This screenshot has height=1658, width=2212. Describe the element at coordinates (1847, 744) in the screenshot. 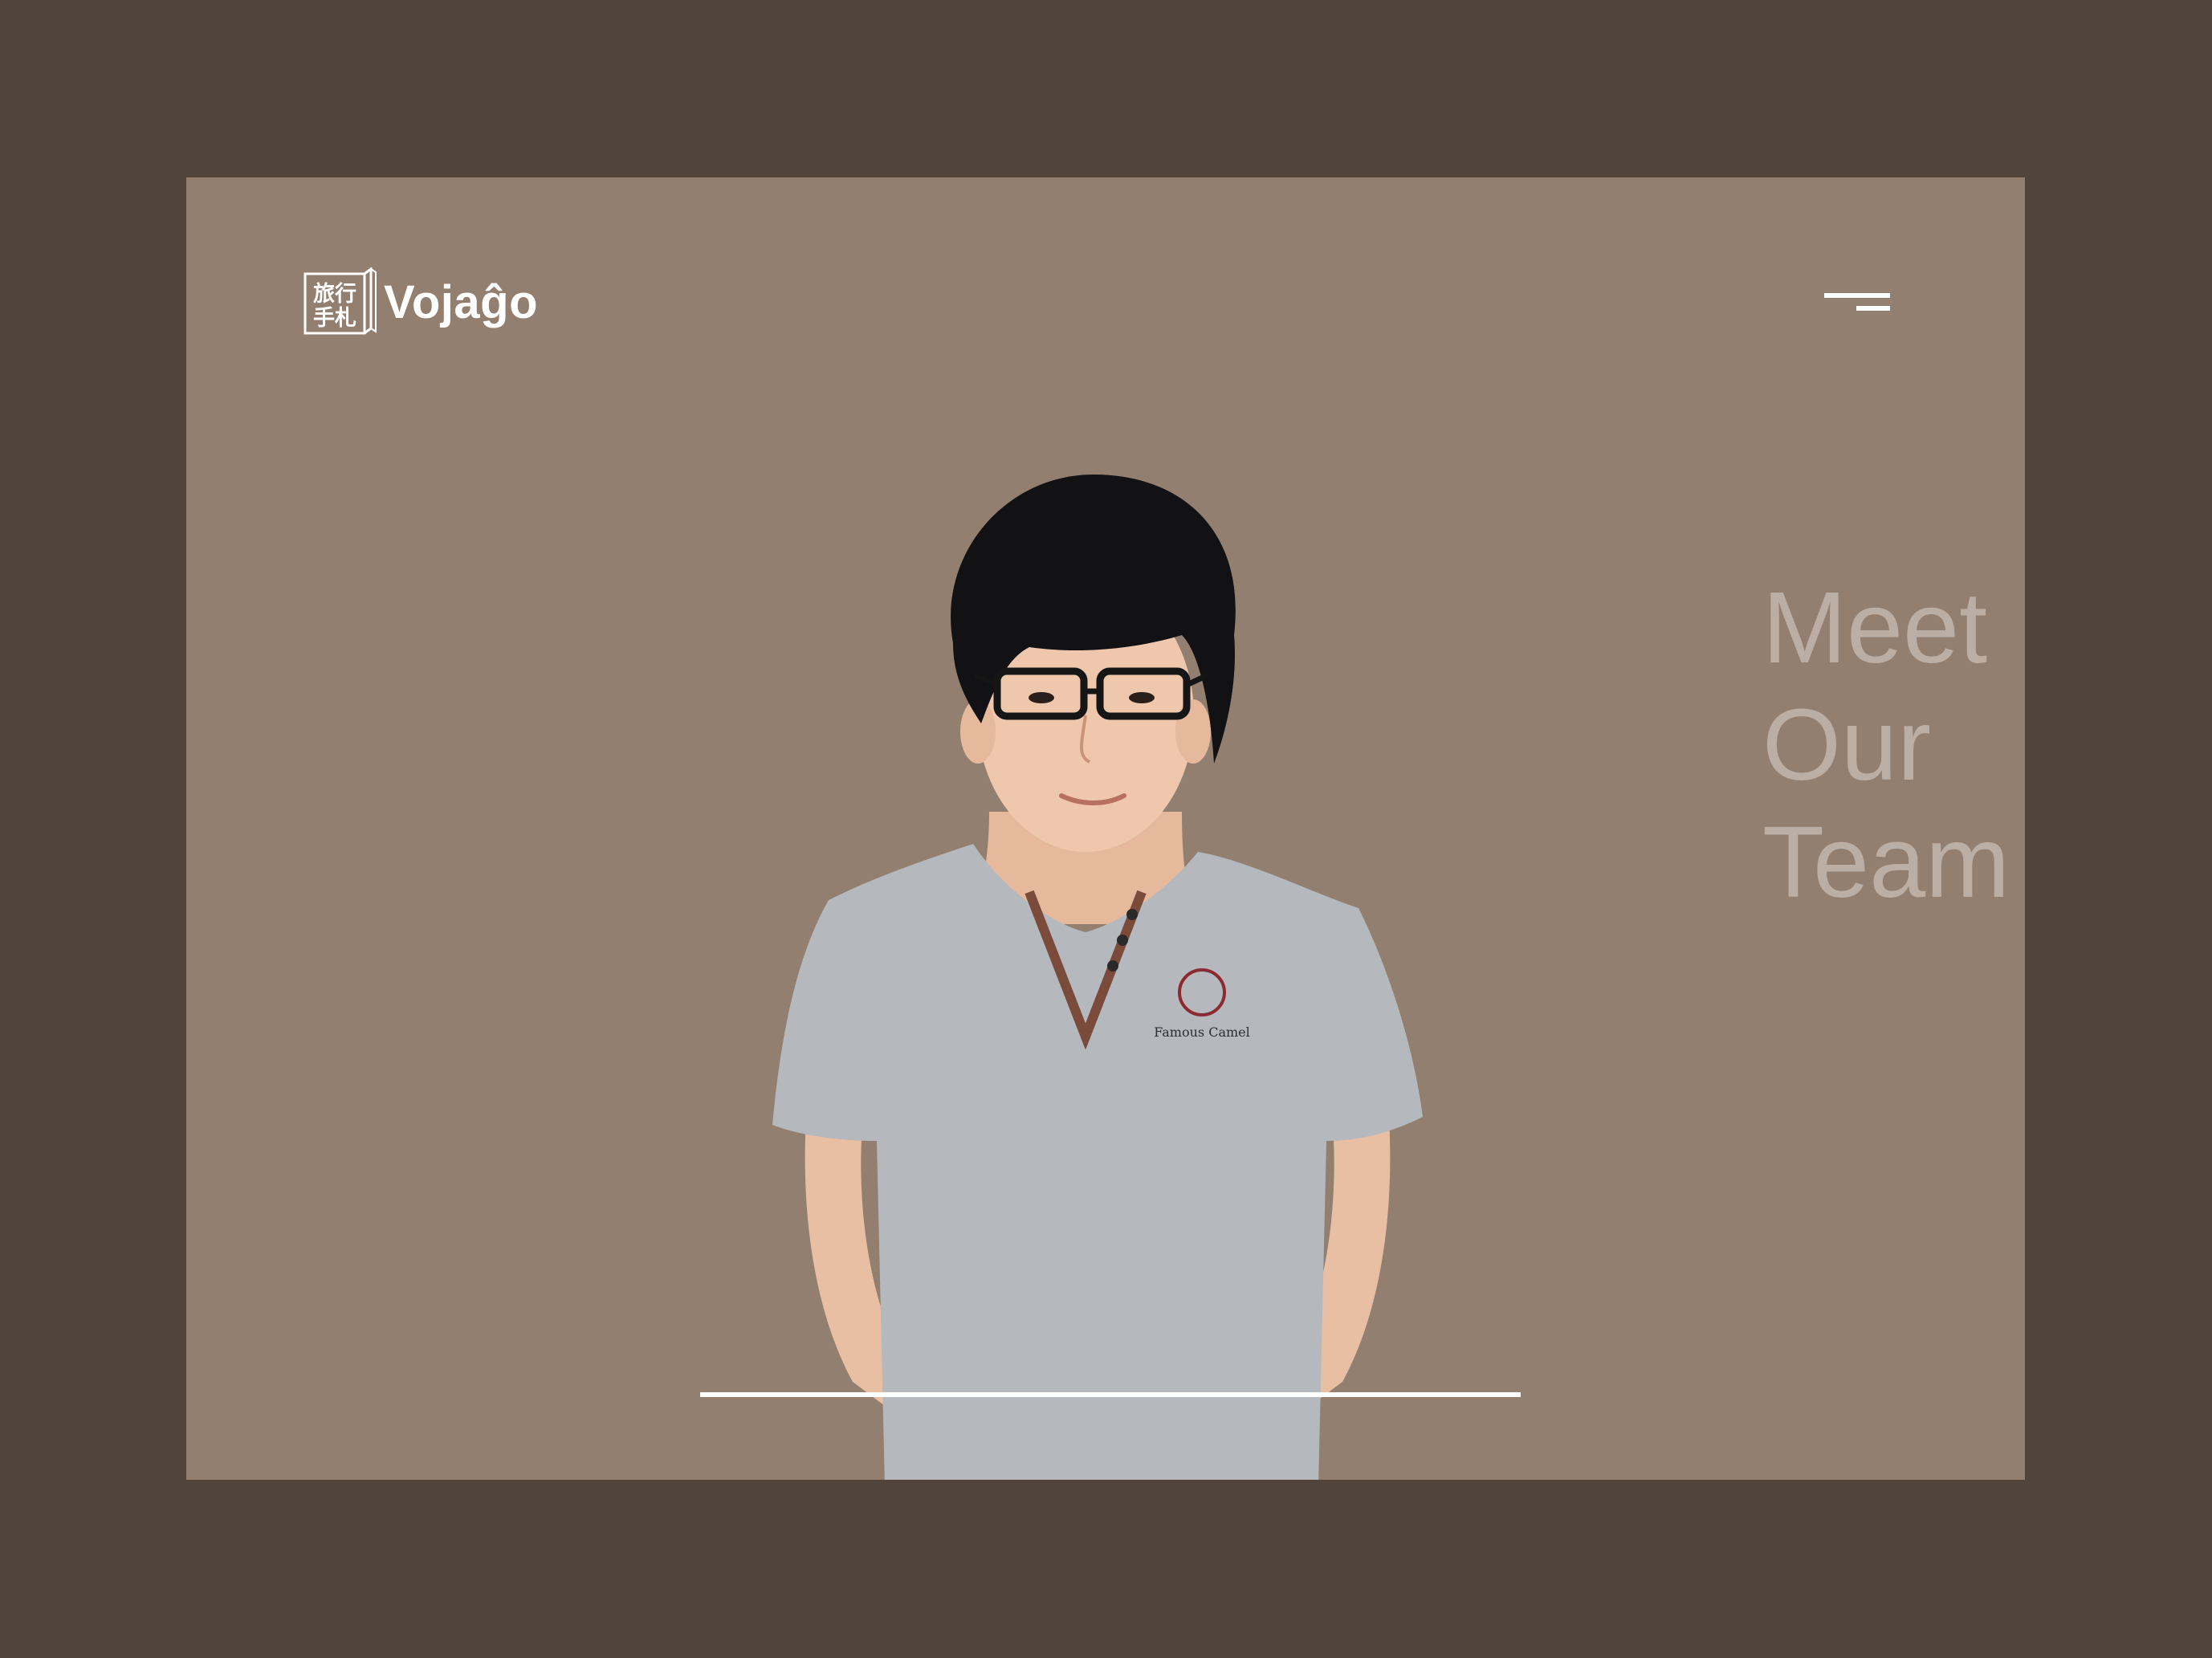

I see `heading-line-2: Our` at that location.